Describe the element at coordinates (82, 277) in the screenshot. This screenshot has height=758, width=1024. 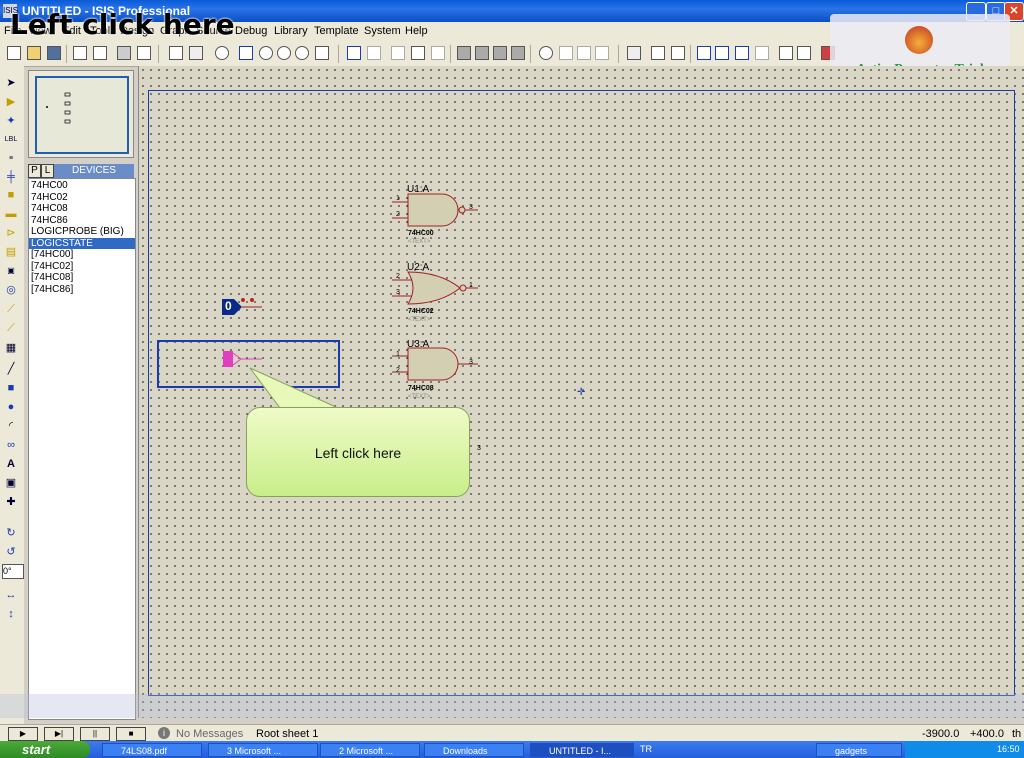
I see `list-item: [74HC08]` at that location.